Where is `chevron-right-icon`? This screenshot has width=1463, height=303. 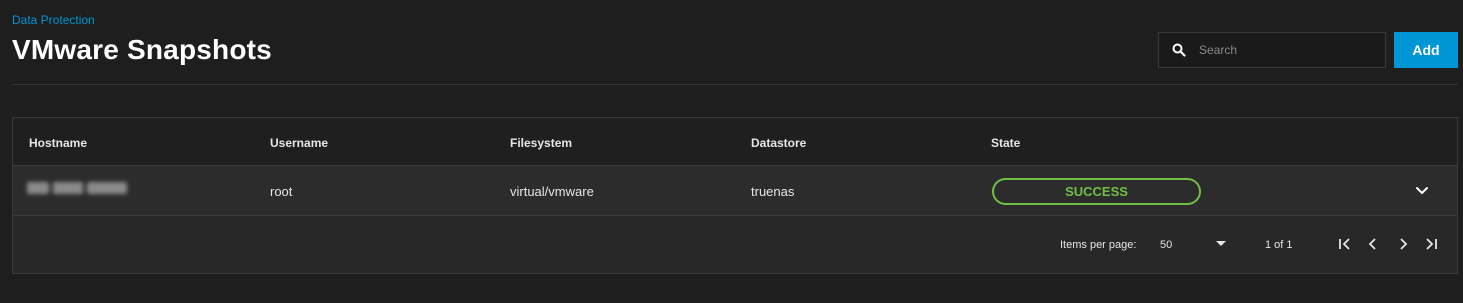
chevron-right-icon is located at coordinates (1404, 244).